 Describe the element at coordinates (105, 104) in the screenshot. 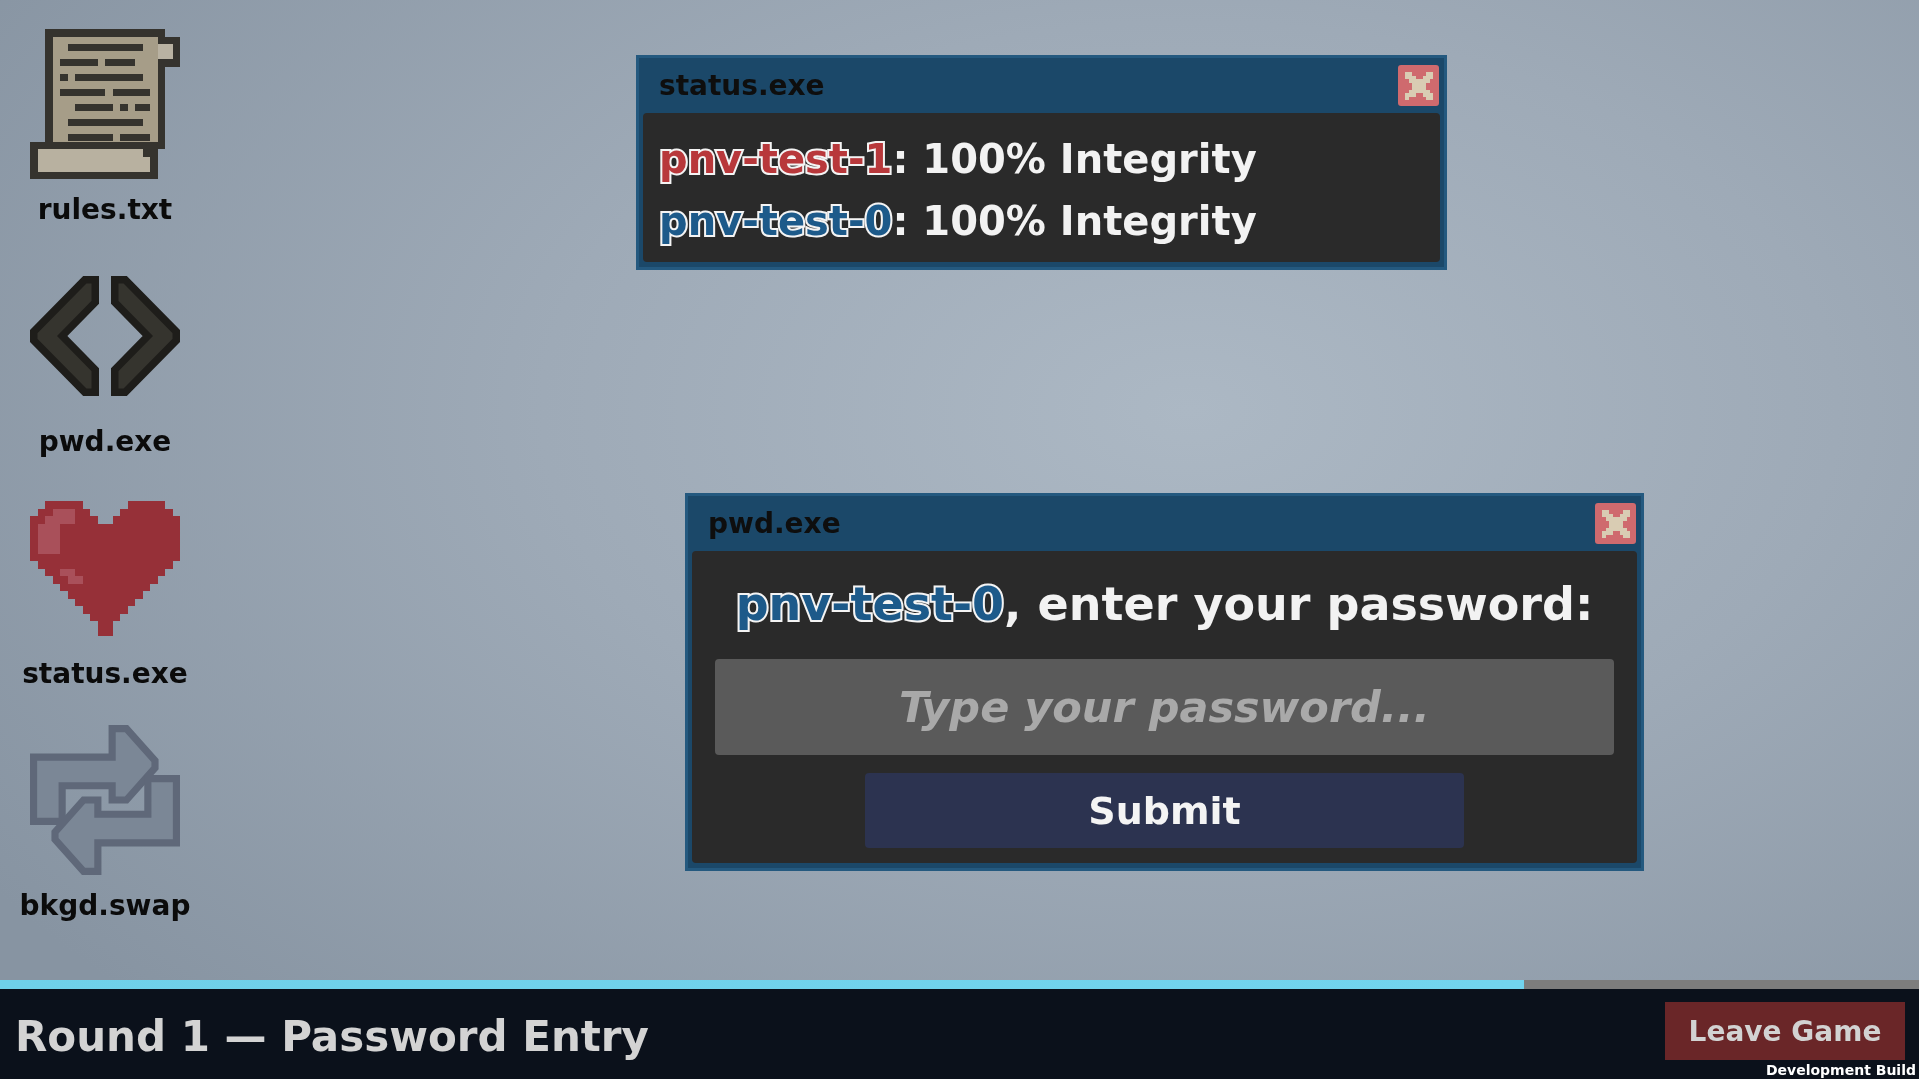

I see `scroll-icon` at that location.